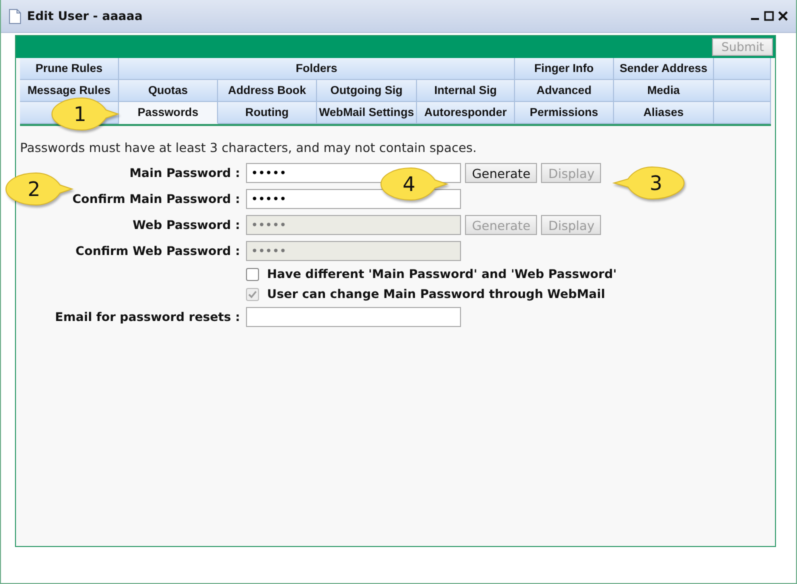 The height and width of the screenshot is (584, 797). I want to click on tab: WebMail Settings, so click(367, 113).